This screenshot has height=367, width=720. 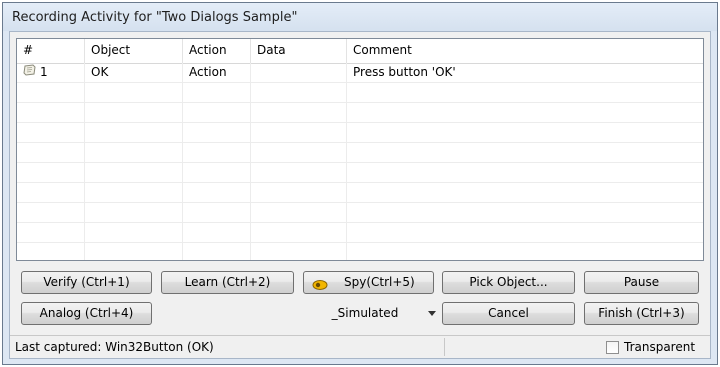 I want to click on verify-button: Verify (Ctrl+1), so click(x=86, y=282).